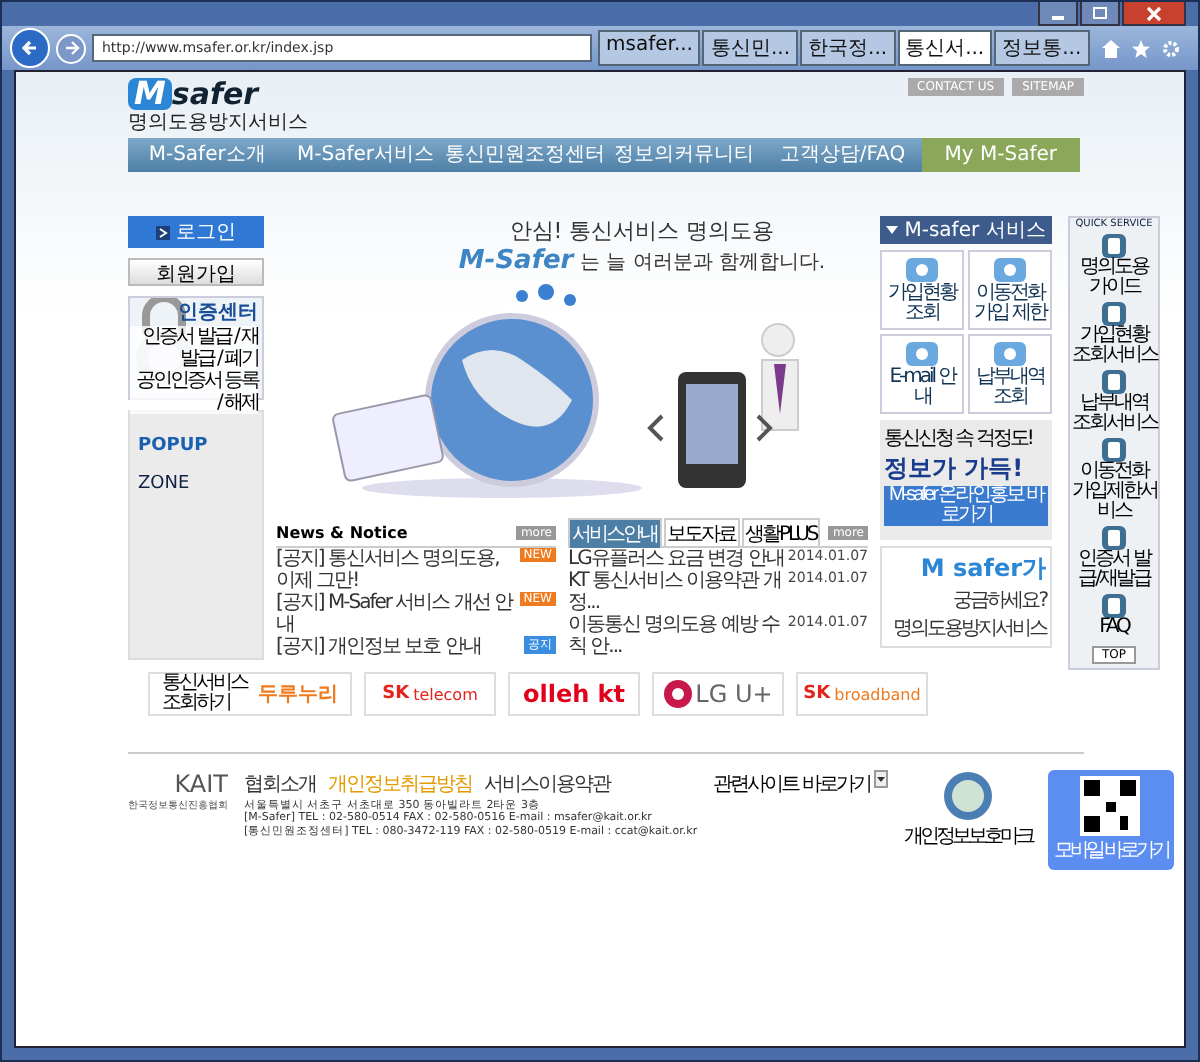  I want to click on caret-icon, so click(892, 230).